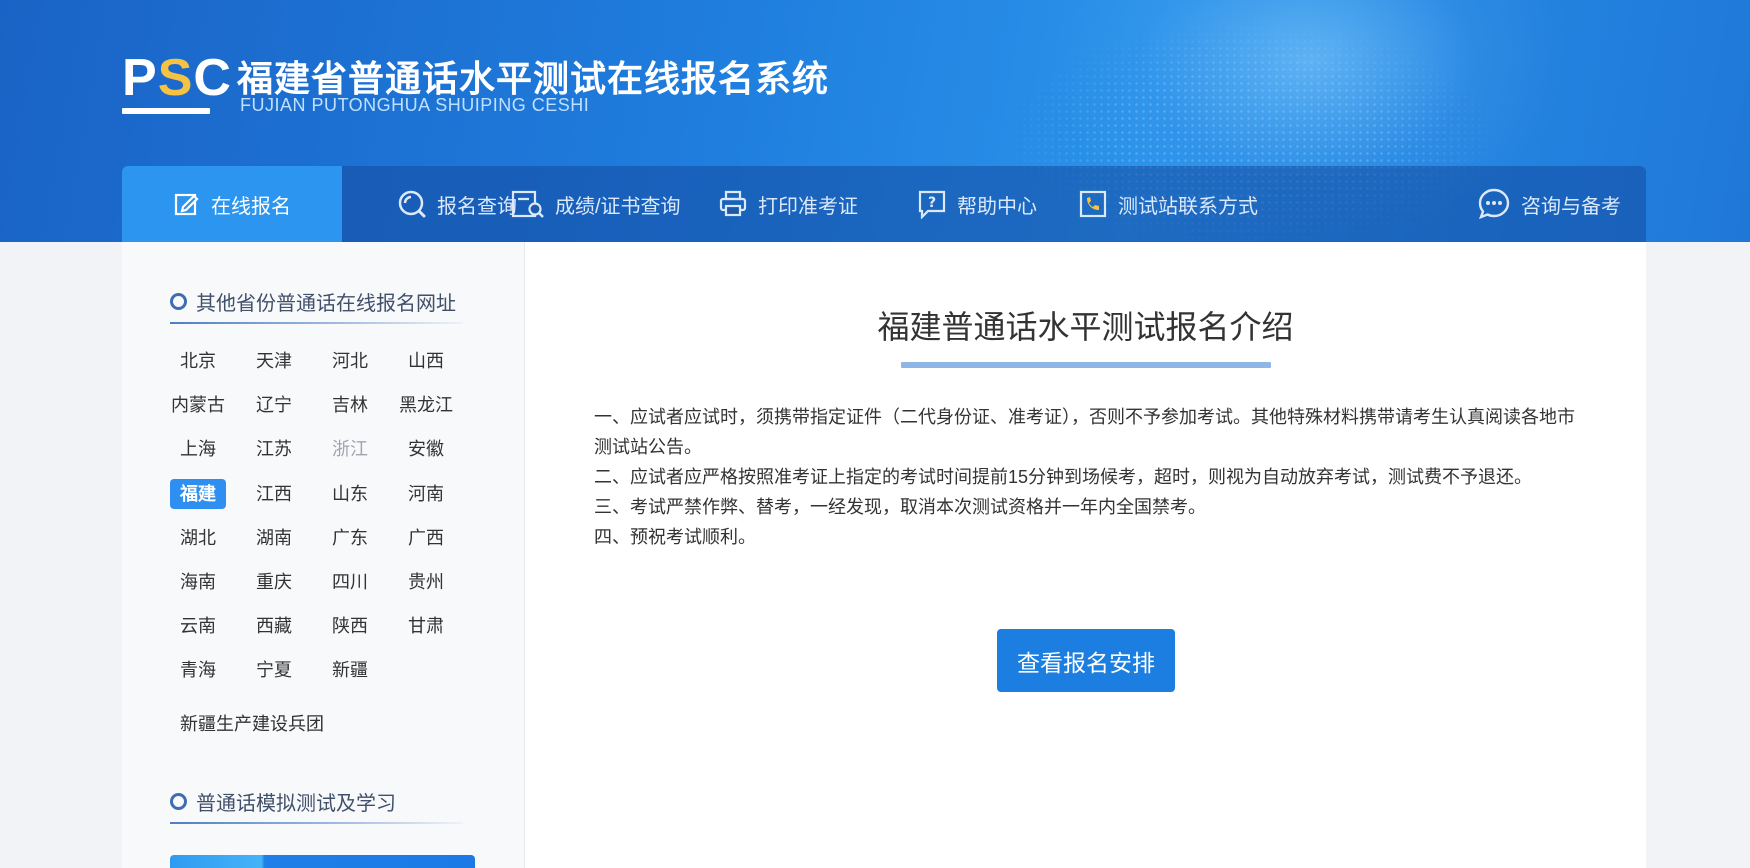 This screenshot has width=1750, height=868. I want to click on help-icon: ?, so click(932, 204).